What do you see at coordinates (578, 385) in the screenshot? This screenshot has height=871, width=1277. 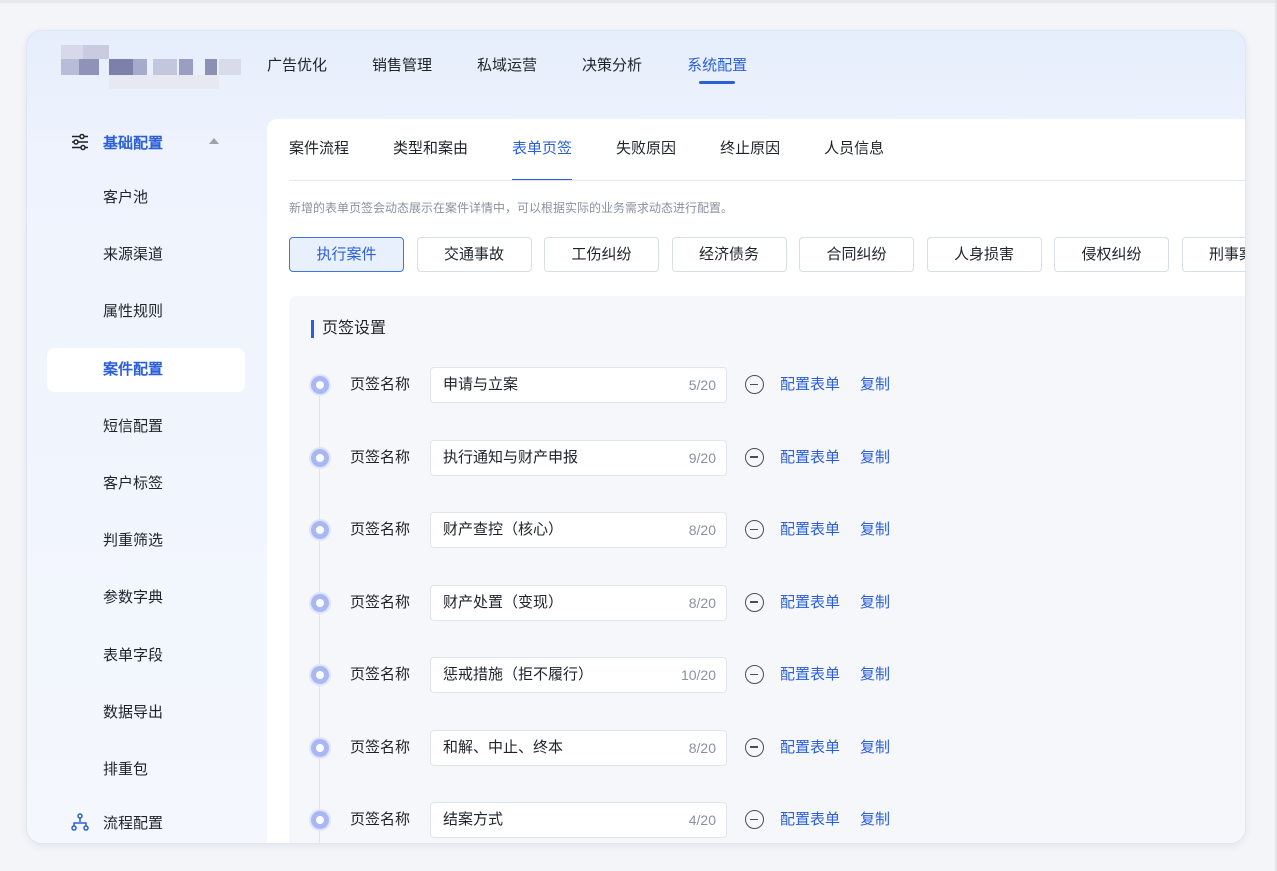 I see `tab-name-input: 申请与立案 5/20` at bounding box center [578, 385].